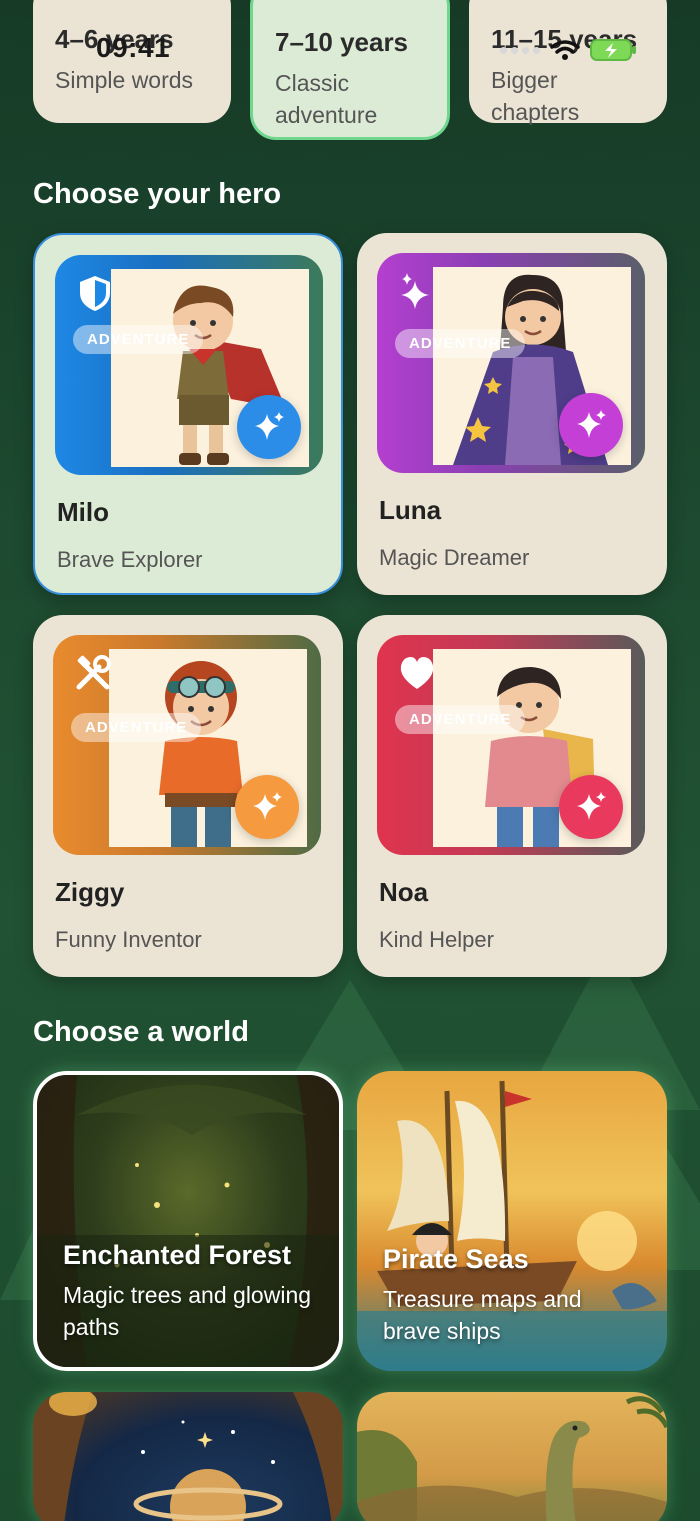 The width and height of the screenshot is (700, 1521). I want to click on hero-role: Brave Explorer, so click(130, 559).